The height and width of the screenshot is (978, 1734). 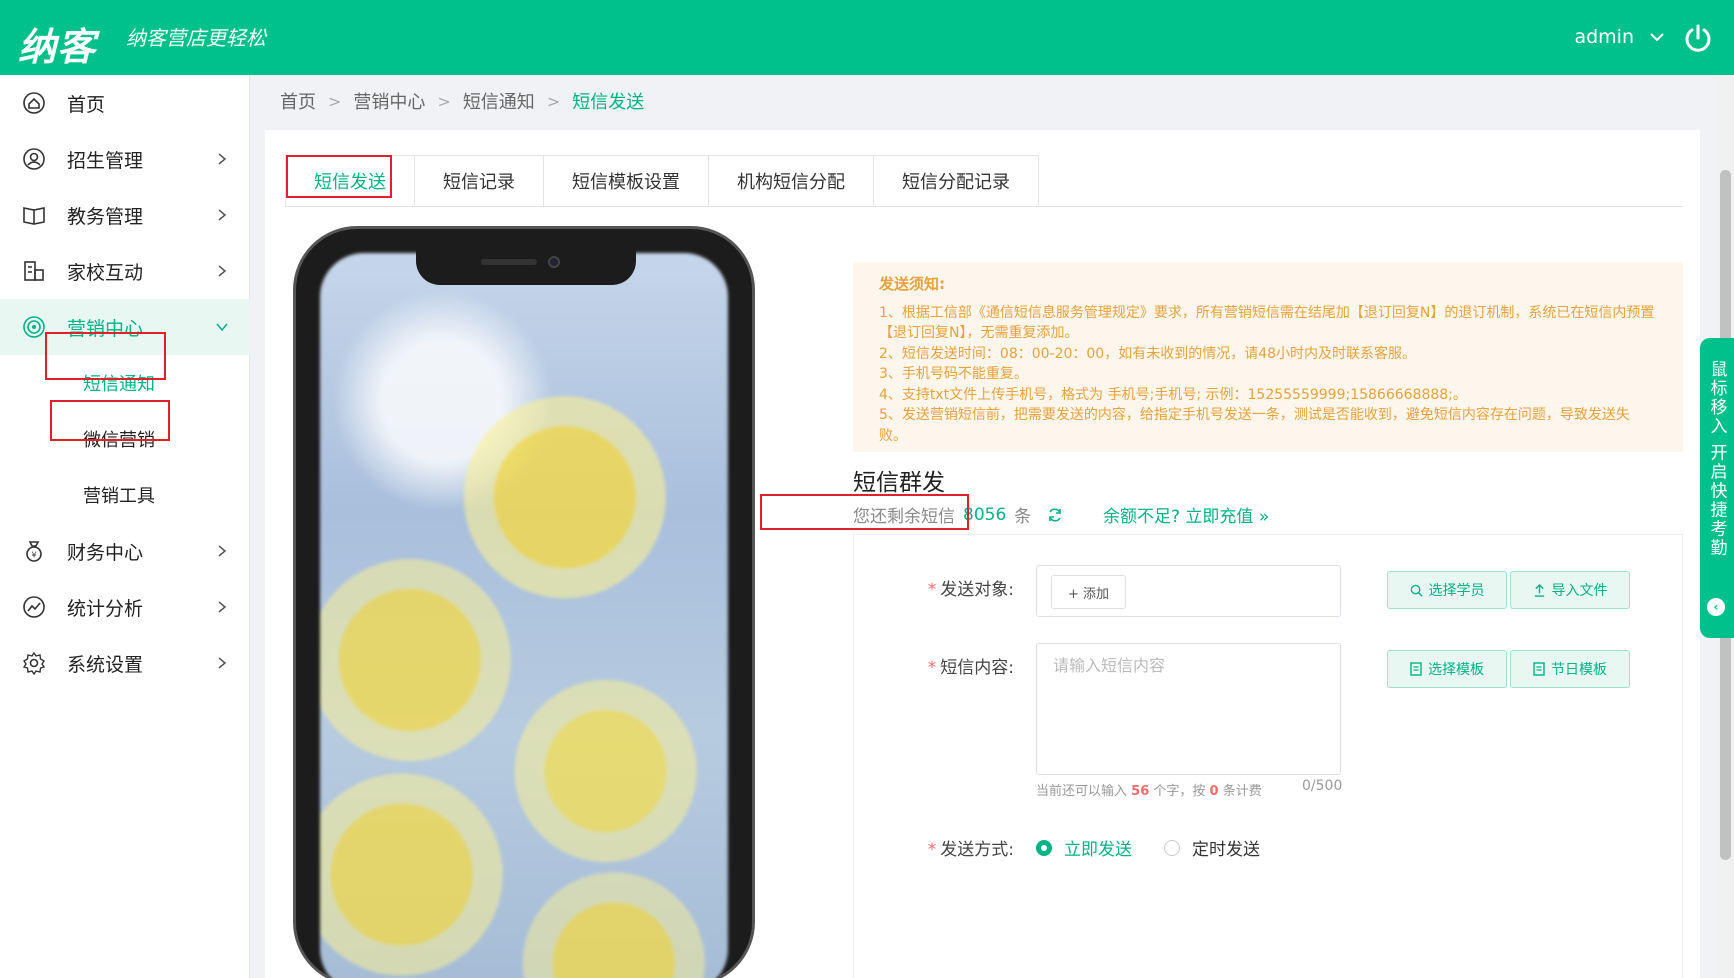 What do you see at coordinates (1716, 607) in the screenshot?
I see `chevron-left-icon: ‹` at bounding box center [1716, 607].